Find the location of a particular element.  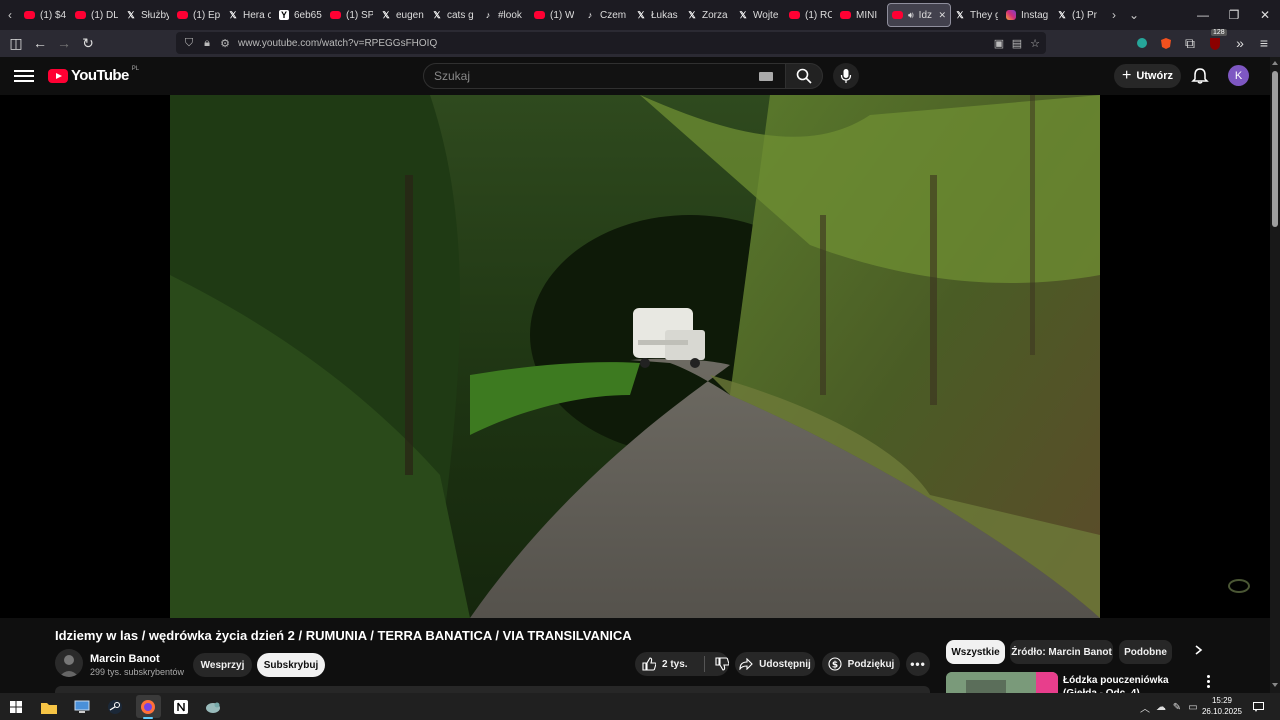

extensions-icon: ⧉ is located at coordinates (1190, 43).